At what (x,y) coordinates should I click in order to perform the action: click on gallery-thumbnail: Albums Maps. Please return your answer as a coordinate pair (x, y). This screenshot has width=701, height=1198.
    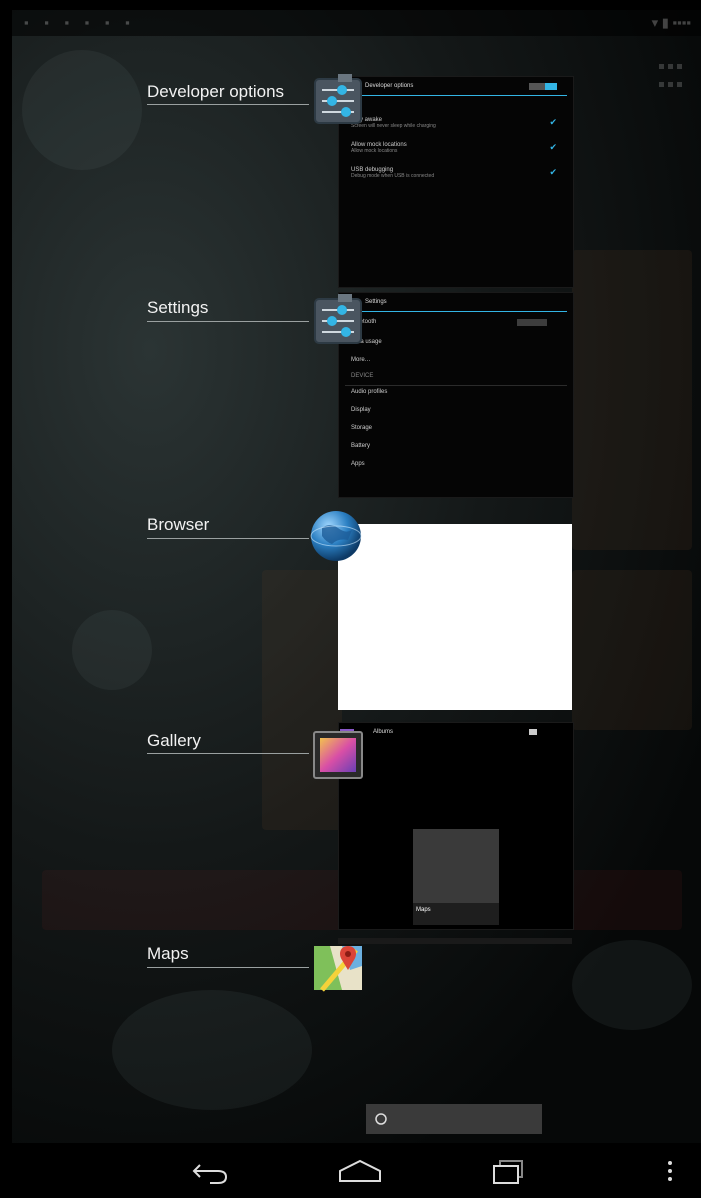
    Looking at the image, I should click on (456, 826).